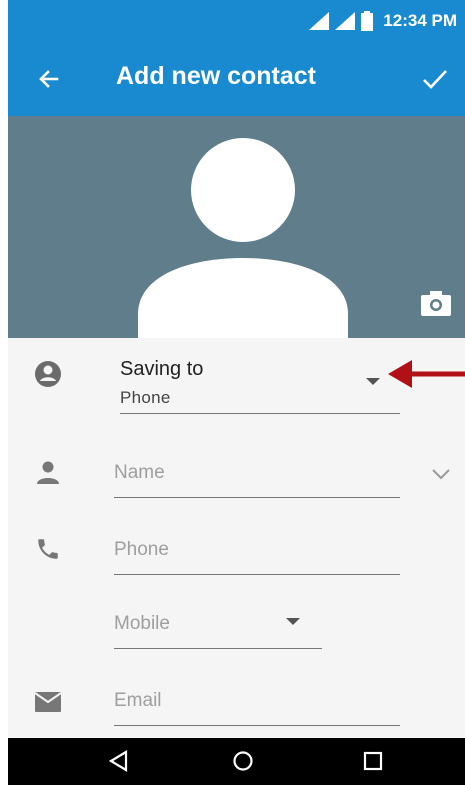  I want to click on square-recents-icon, so click(373, 761).